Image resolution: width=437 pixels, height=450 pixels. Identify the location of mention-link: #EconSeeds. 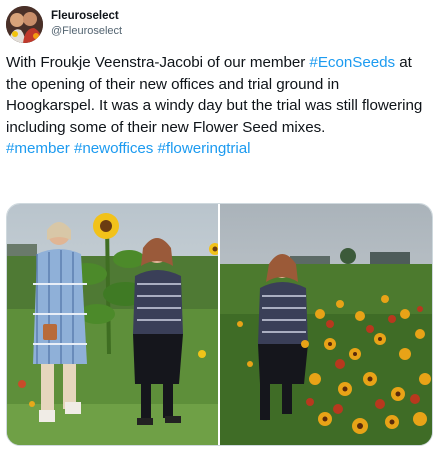
(352, 62).